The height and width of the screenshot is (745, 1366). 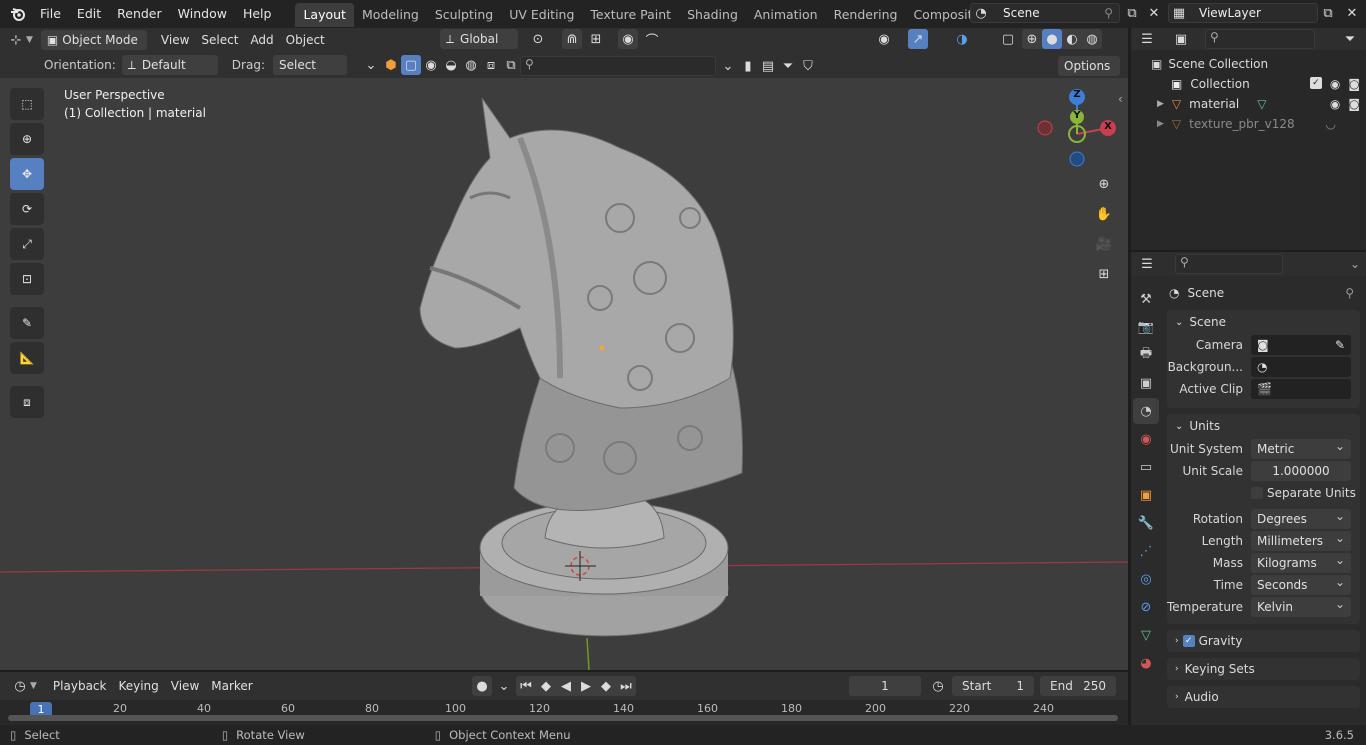 I want to click on expand-icon: ▶, so click(x=1160, y=104).